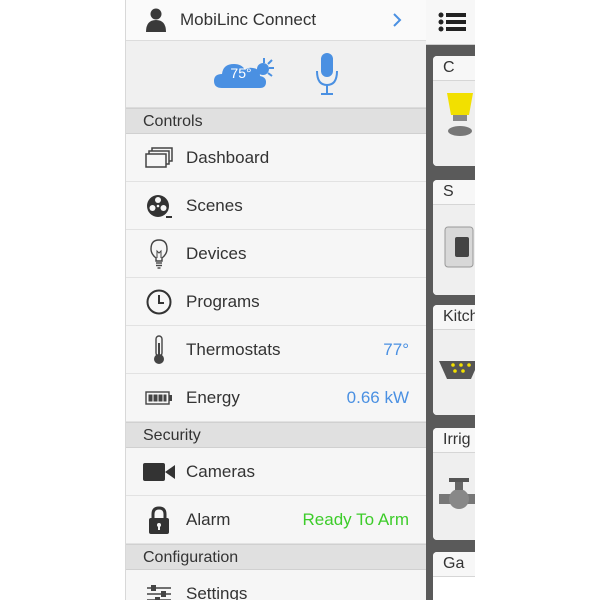 The image size is (600, 600). What do you see at coordinates (159, 398) in the screenshot?
I see `battery-icon` at bounding box center [159, 398].